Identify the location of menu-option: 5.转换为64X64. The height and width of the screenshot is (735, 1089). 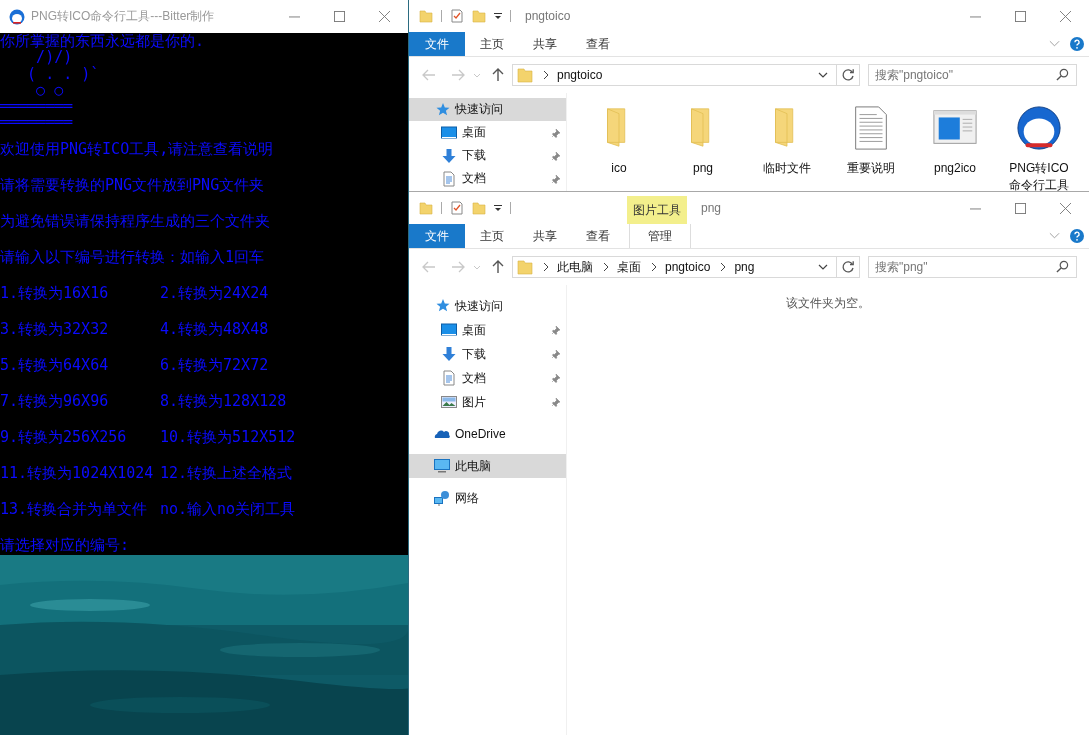
(80, 364).